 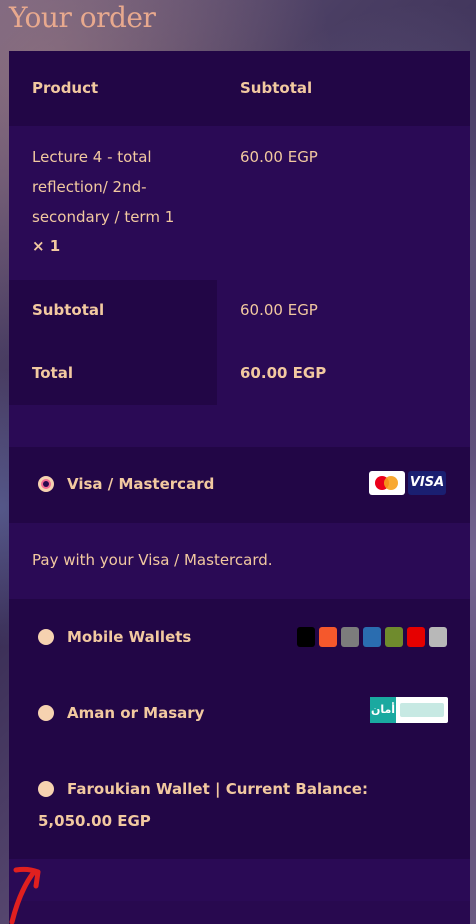 I want to click on wallet-logos, so click(x=372, y=637).